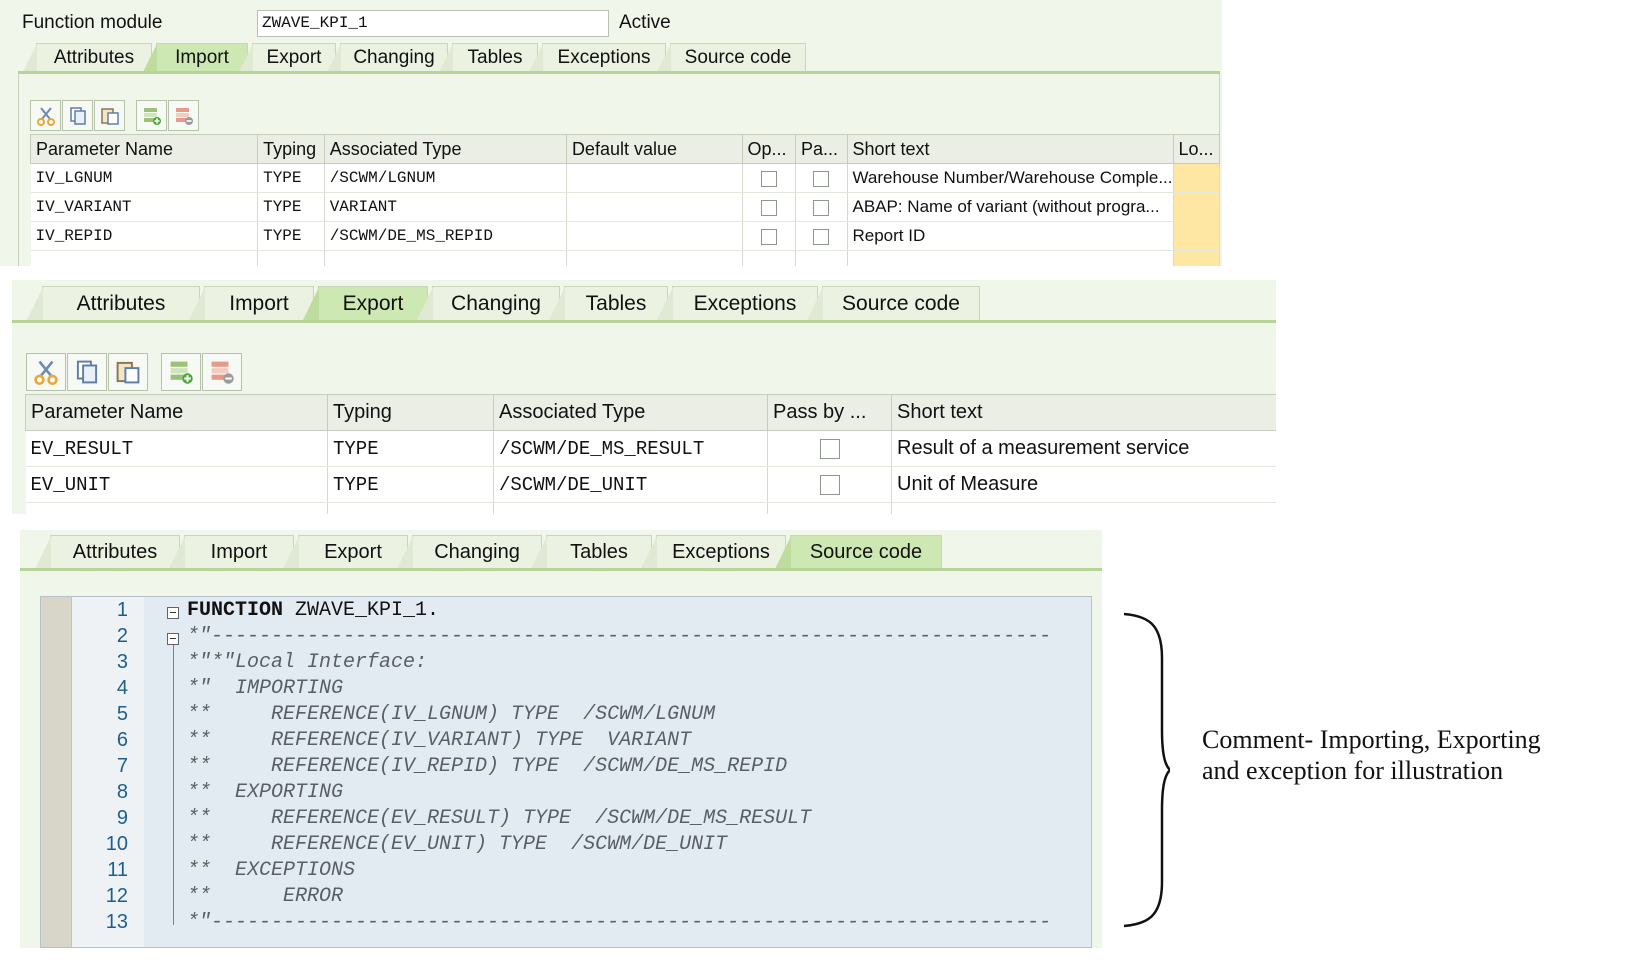 This screenshot has height=967, width=1627. I want to click on tab-underline, so click(644, 321).